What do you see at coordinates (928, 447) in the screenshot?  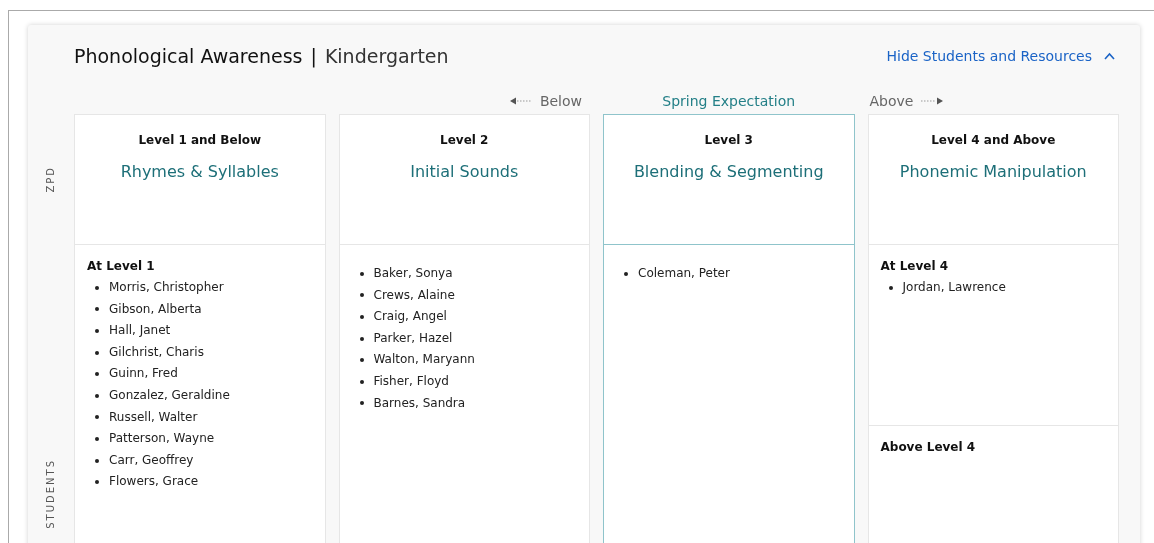 I see `group-heading: Above Level 4` at bounding box center [928, 447].